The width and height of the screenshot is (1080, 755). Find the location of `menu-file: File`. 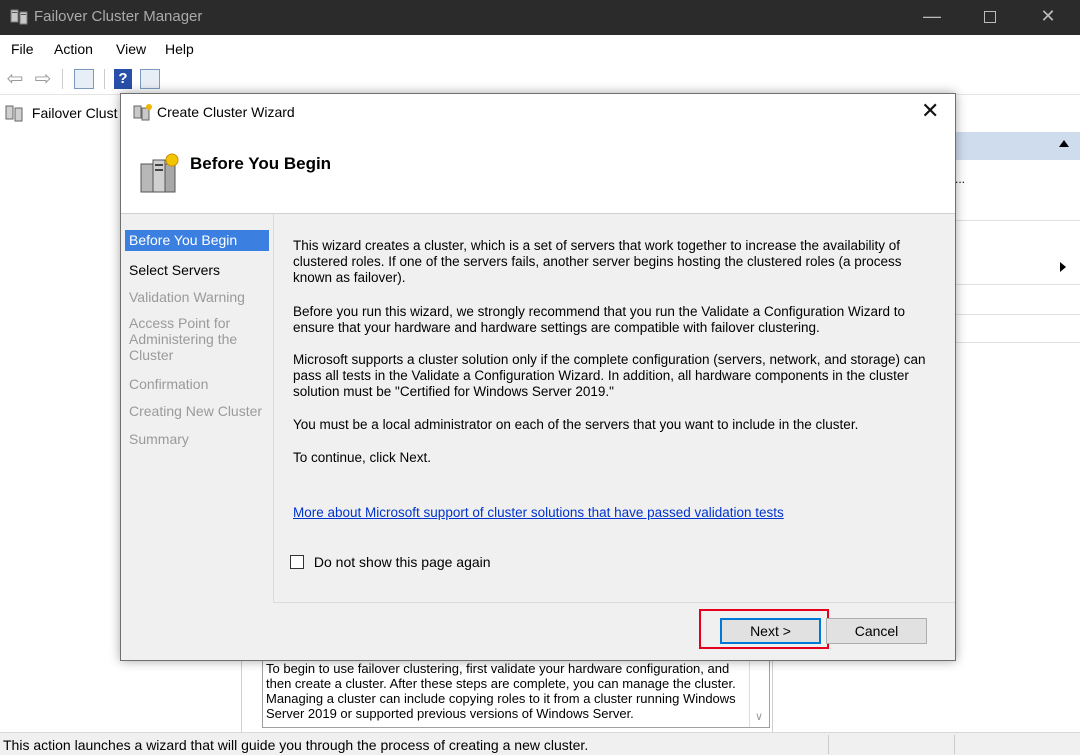

menu-file: File is located at coordinates (22, 49).